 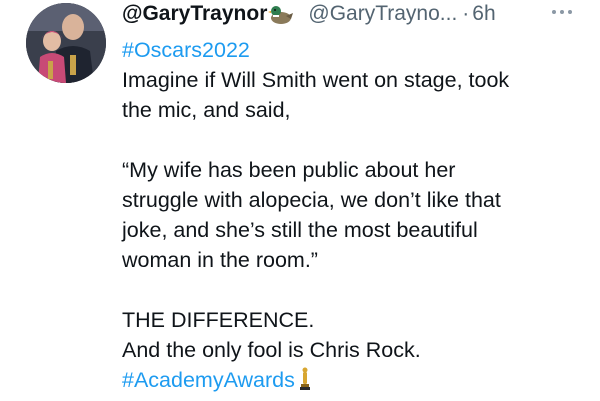 What do you see at coordinates (300, 230) in the screenshot?
I see `tweet-line-text: joke, and she’s still the most beautiful` at bounding box center [300, 230].